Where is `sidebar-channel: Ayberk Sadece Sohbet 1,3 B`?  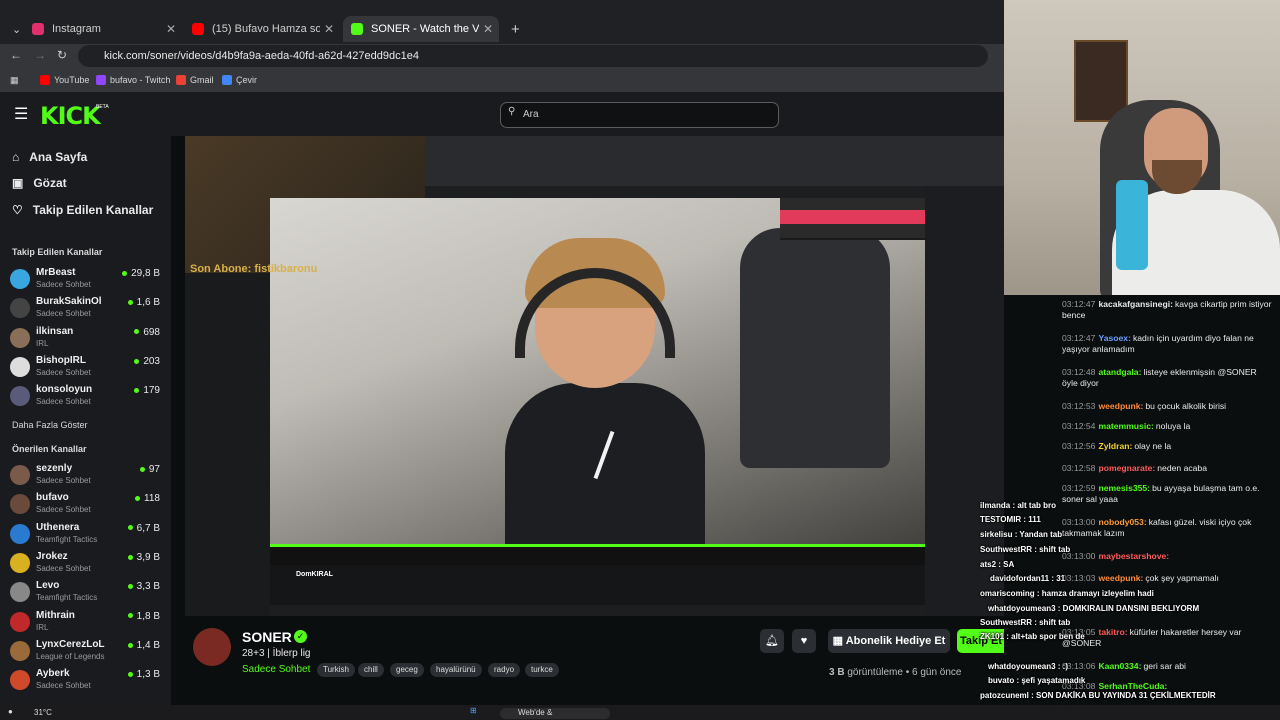 sidebar-channel: Ayberk Sadece Sohbet 1,3 B is located at coordinates (86, 682).